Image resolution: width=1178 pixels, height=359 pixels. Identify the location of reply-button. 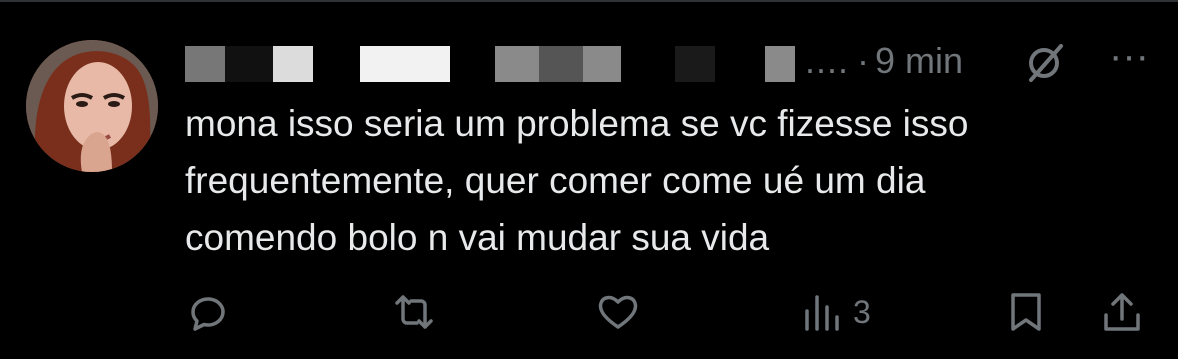
(208, 312).